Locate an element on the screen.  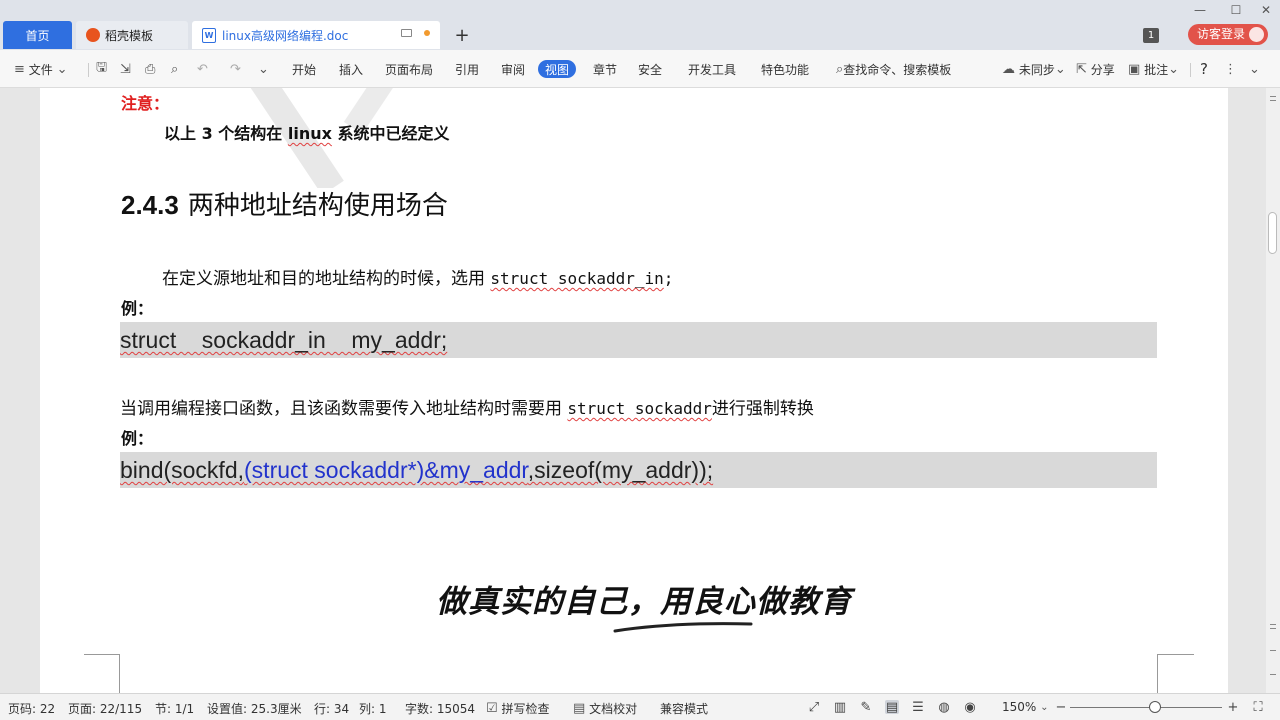
tab-bar: 首页 稻壳模板 W linux高级网络编程.doc + — ☐ ✕ 1 访客登录 is located at coordinates (640, 25).